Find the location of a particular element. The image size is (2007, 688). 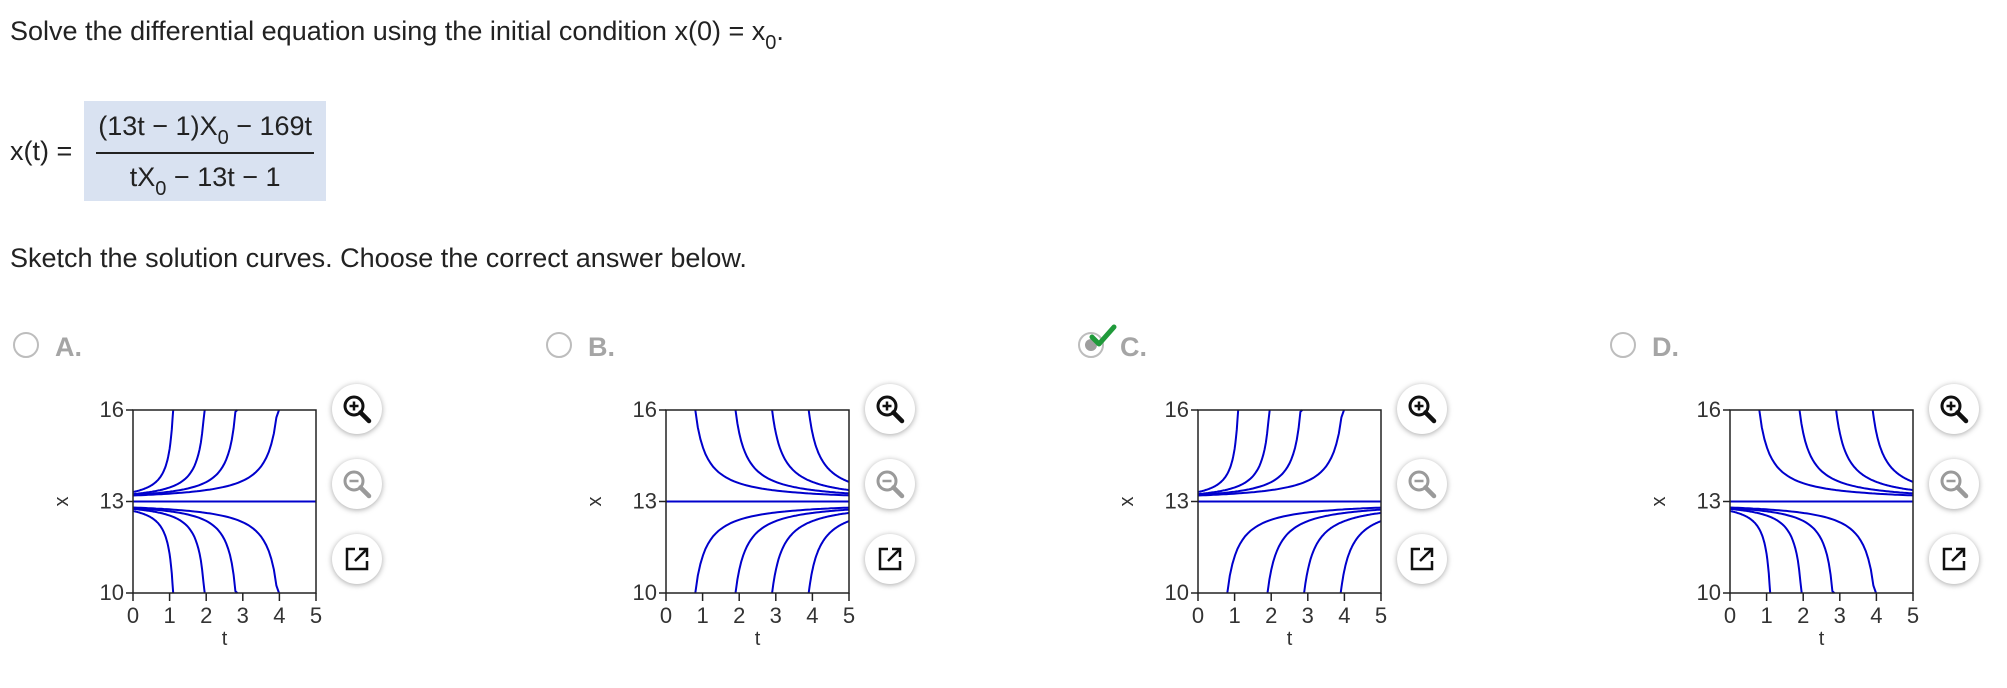

fraction-bar is located at coordinates (205, 153).